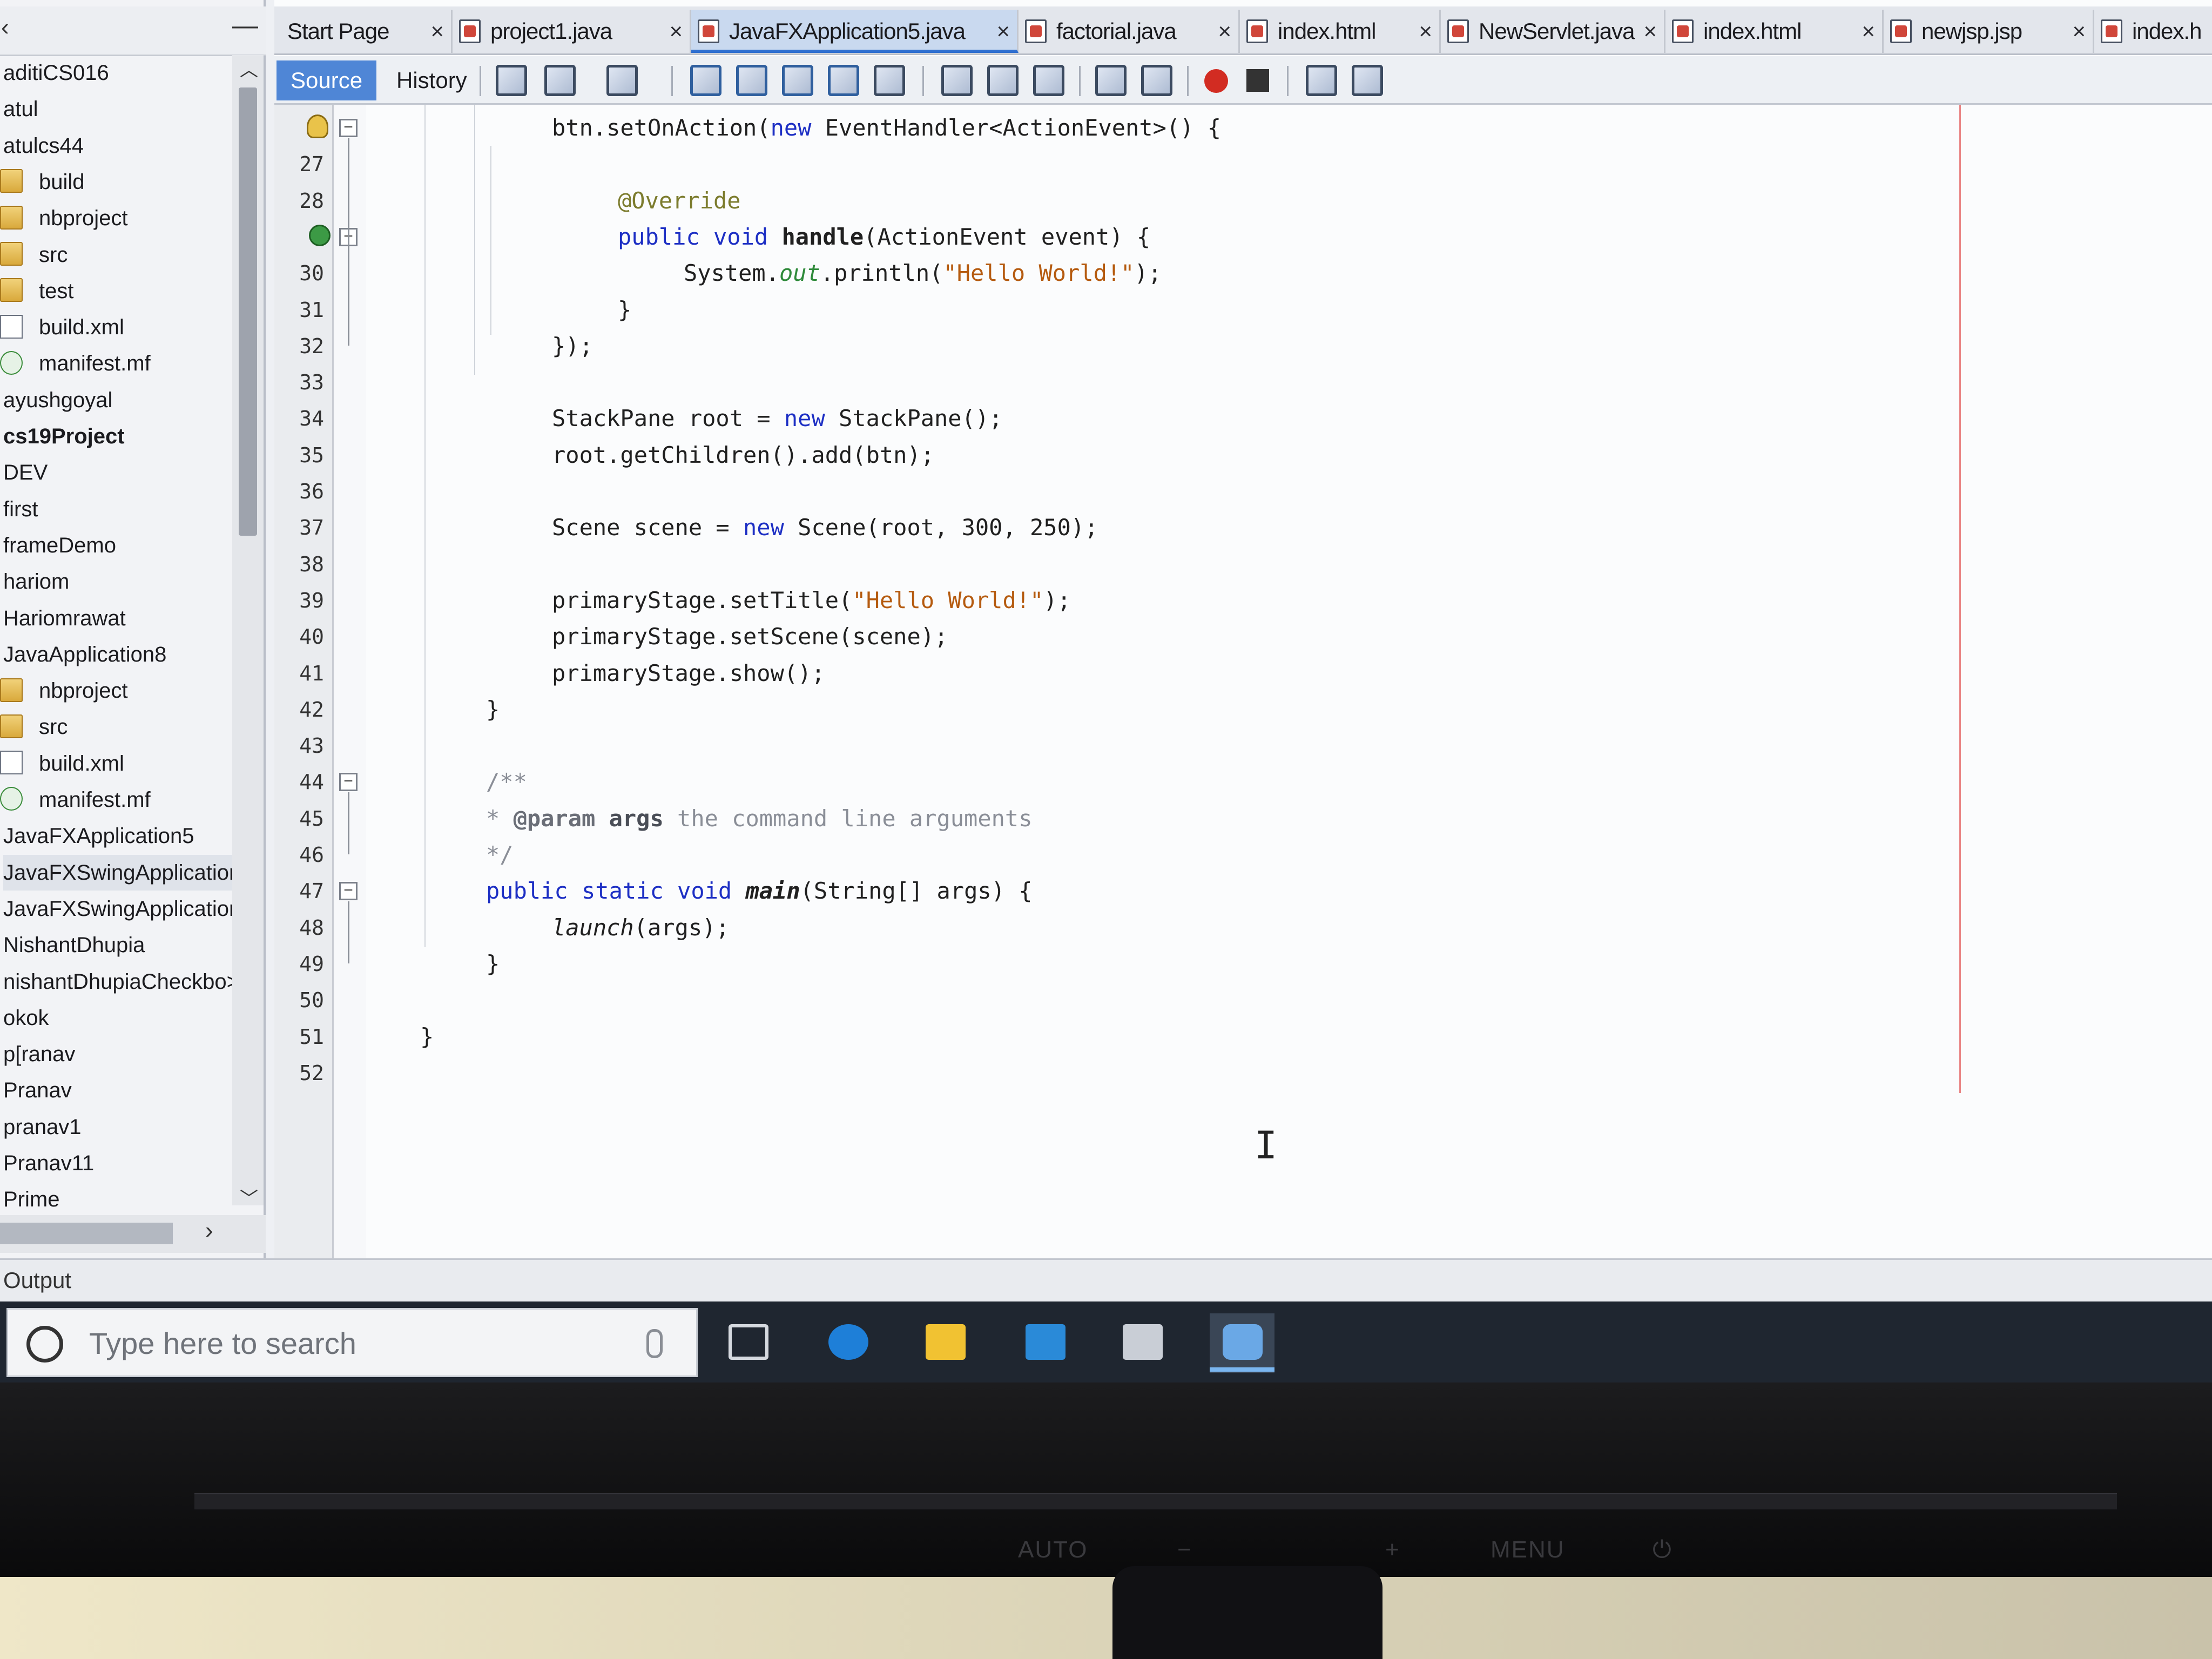  What do you see at coordinates (884, 237) in the screenshot?
I see `code-line: public void handle(ActionEvent event) {` at bounding box center [884, 237].